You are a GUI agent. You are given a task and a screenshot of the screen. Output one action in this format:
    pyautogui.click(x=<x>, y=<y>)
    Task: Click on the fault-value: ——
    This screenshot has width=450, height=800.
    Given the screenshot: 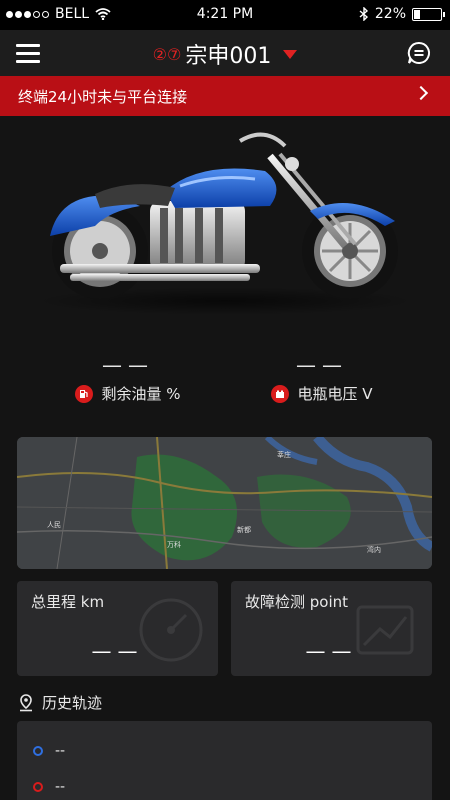 What is the action you would take?
    pyautogui.click(x=331, y=651)
    